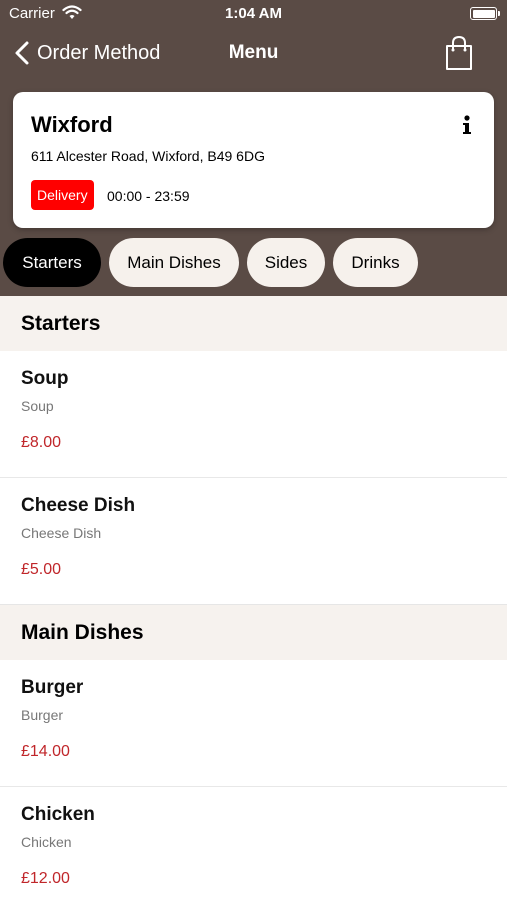 This screenshot has width=507, height=914. Describe the element at coordinates (286, 262) in the screenshot. I see `tab-sides: Sides` at that location.